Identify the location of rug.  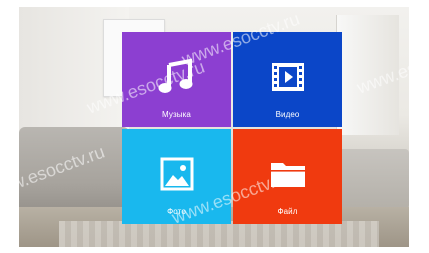
(219, 234).